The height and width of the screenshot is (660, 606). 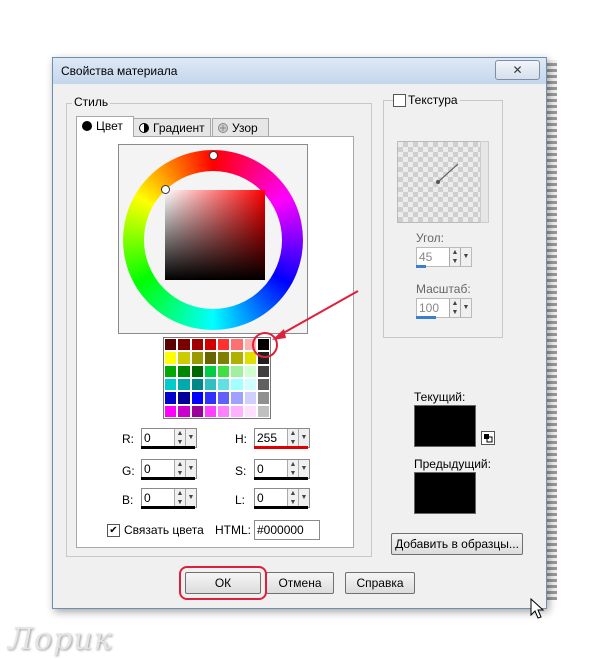 I want to click on cancel-button: Отмена, so click(x=300, y=583).